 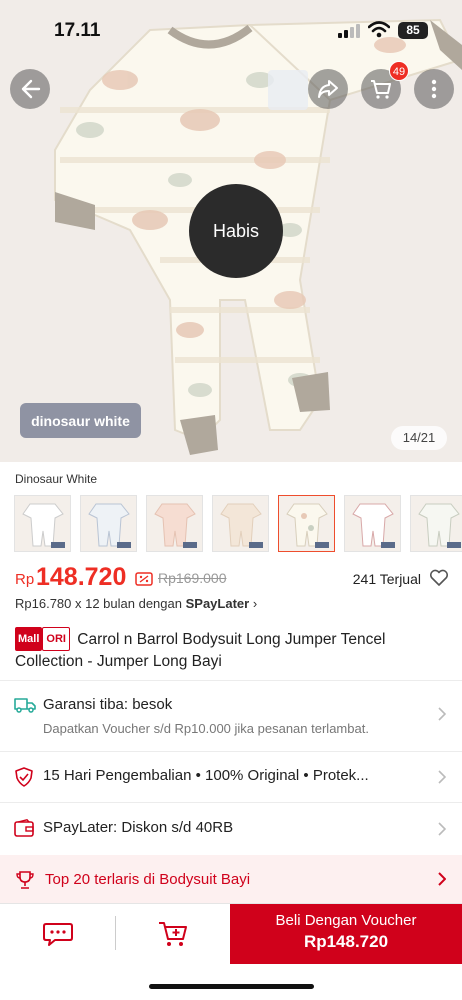 I want to click on back-arrow-icon, so click(x=31, y=89).